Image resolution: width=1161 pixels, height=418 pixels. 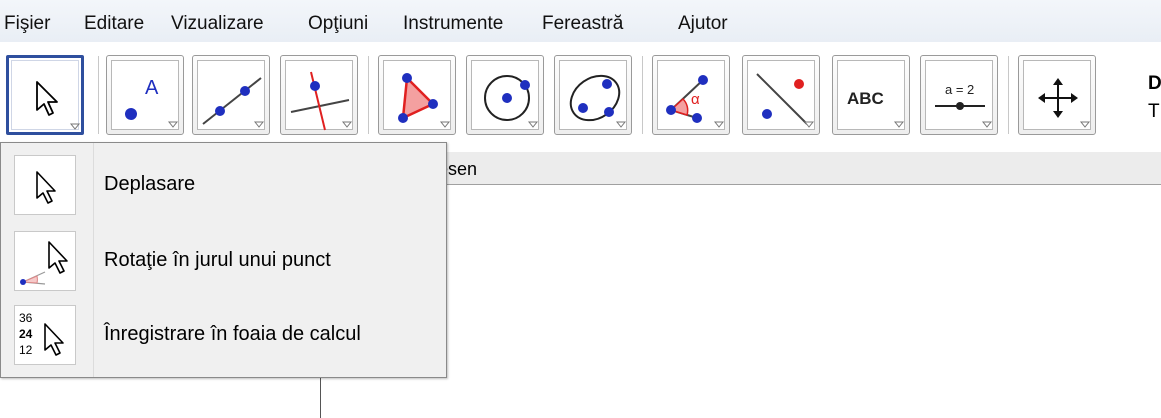 I want to click on dropdown-icon-frame: 36 24 12, so click(x=45, y=335).